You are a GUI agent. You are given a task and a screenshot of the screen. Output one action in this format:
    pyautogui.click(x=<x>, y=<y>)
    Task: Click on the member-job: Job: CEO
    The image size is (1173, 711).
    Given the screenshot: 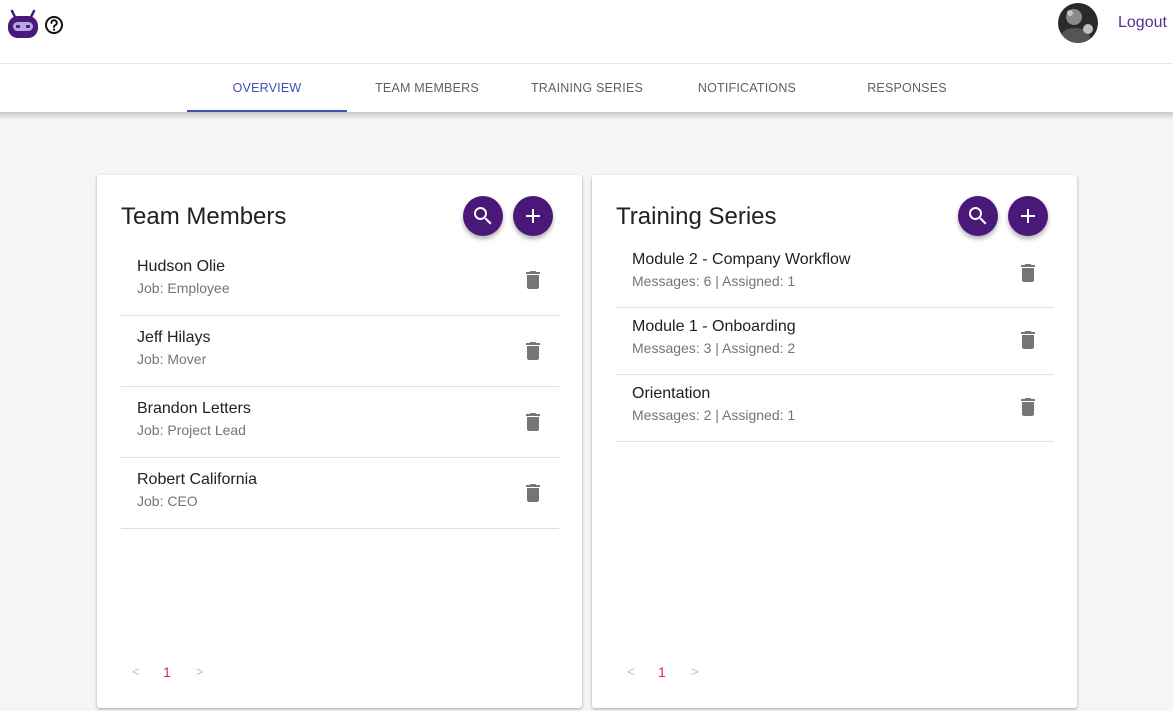 What is the action you would take?
    pyautogui.click(x=167, y=501)
    